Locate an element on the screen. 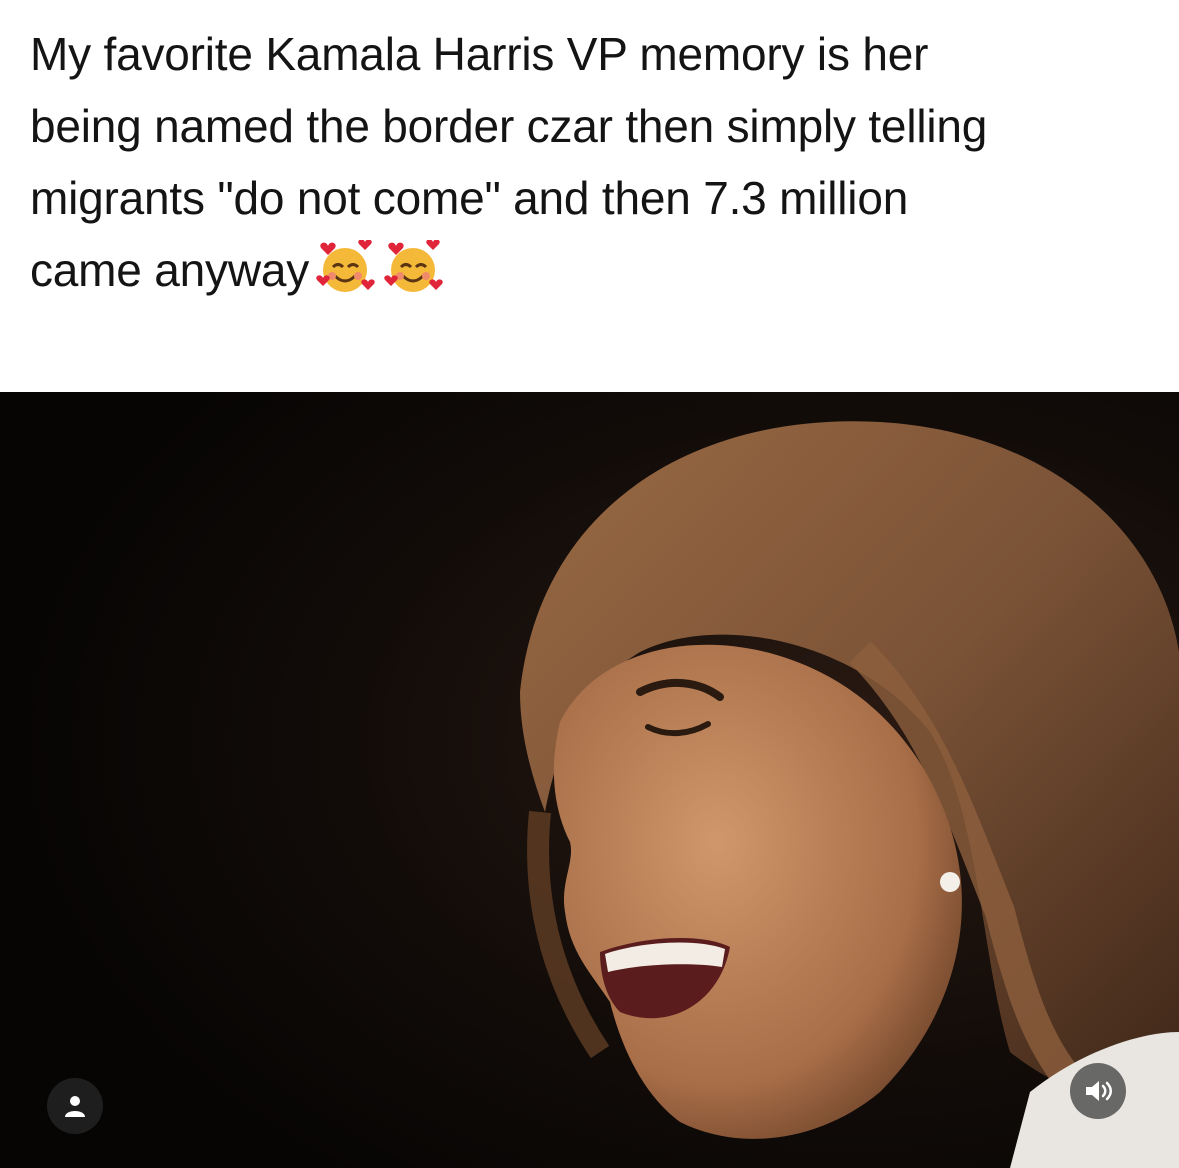 The height and width of the screenshot is (1168, 1179). speaker-icon is located at coordinates (1099, 1091).